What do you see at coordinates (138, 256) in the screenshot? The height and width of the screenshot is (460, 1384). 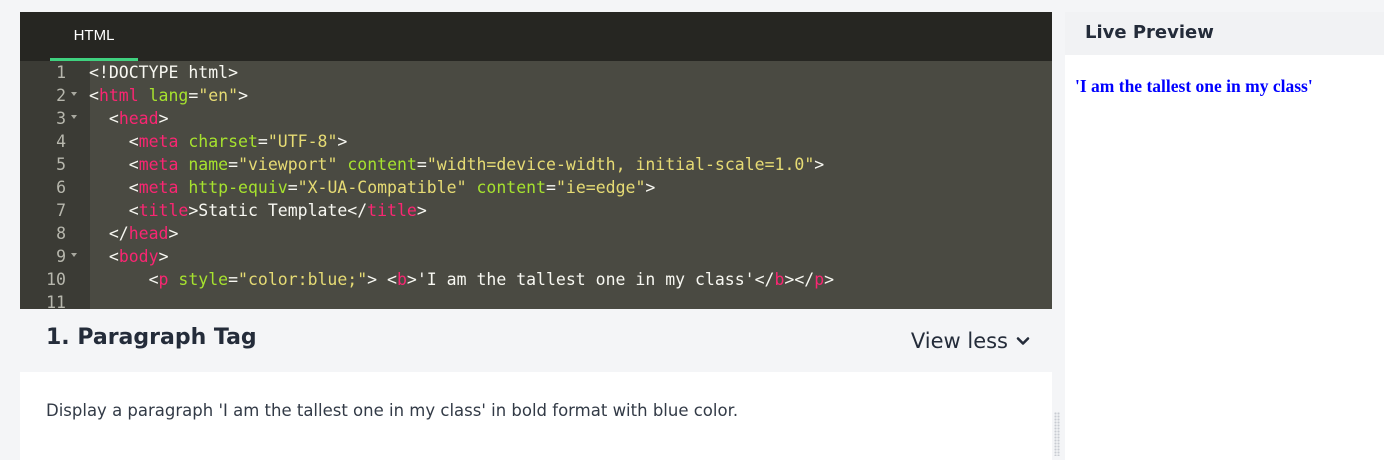 I see `code-token: body` at bounding box center [138, 256].